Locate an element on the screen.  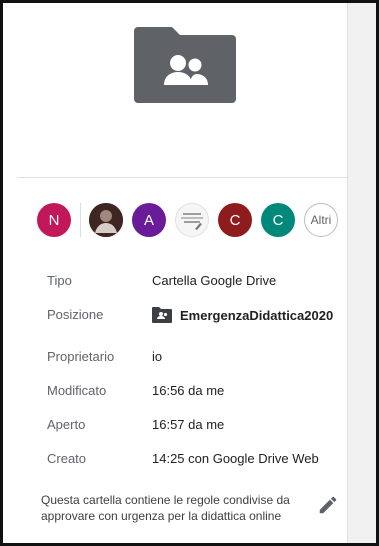
location-name: EmergenzaDidattica2020 is located at coordinates (257, 315).